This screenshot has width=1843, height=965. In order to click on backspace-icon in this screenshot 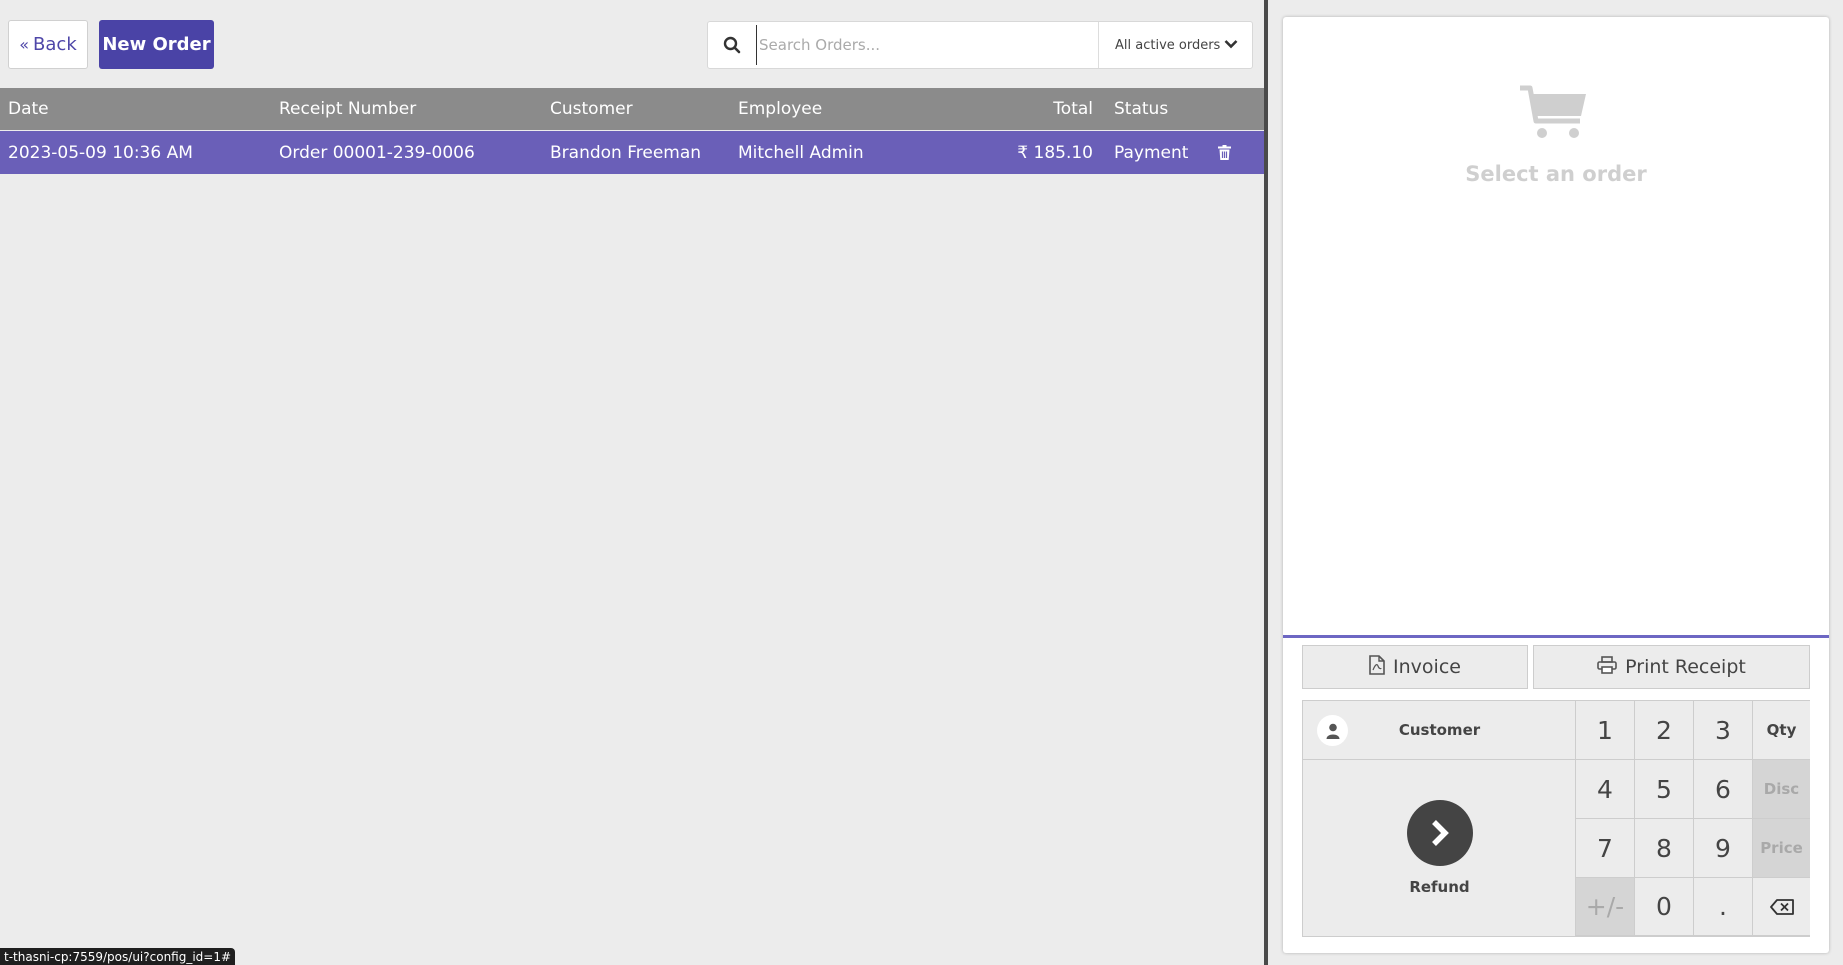, I will do `click(1781, 906)`.